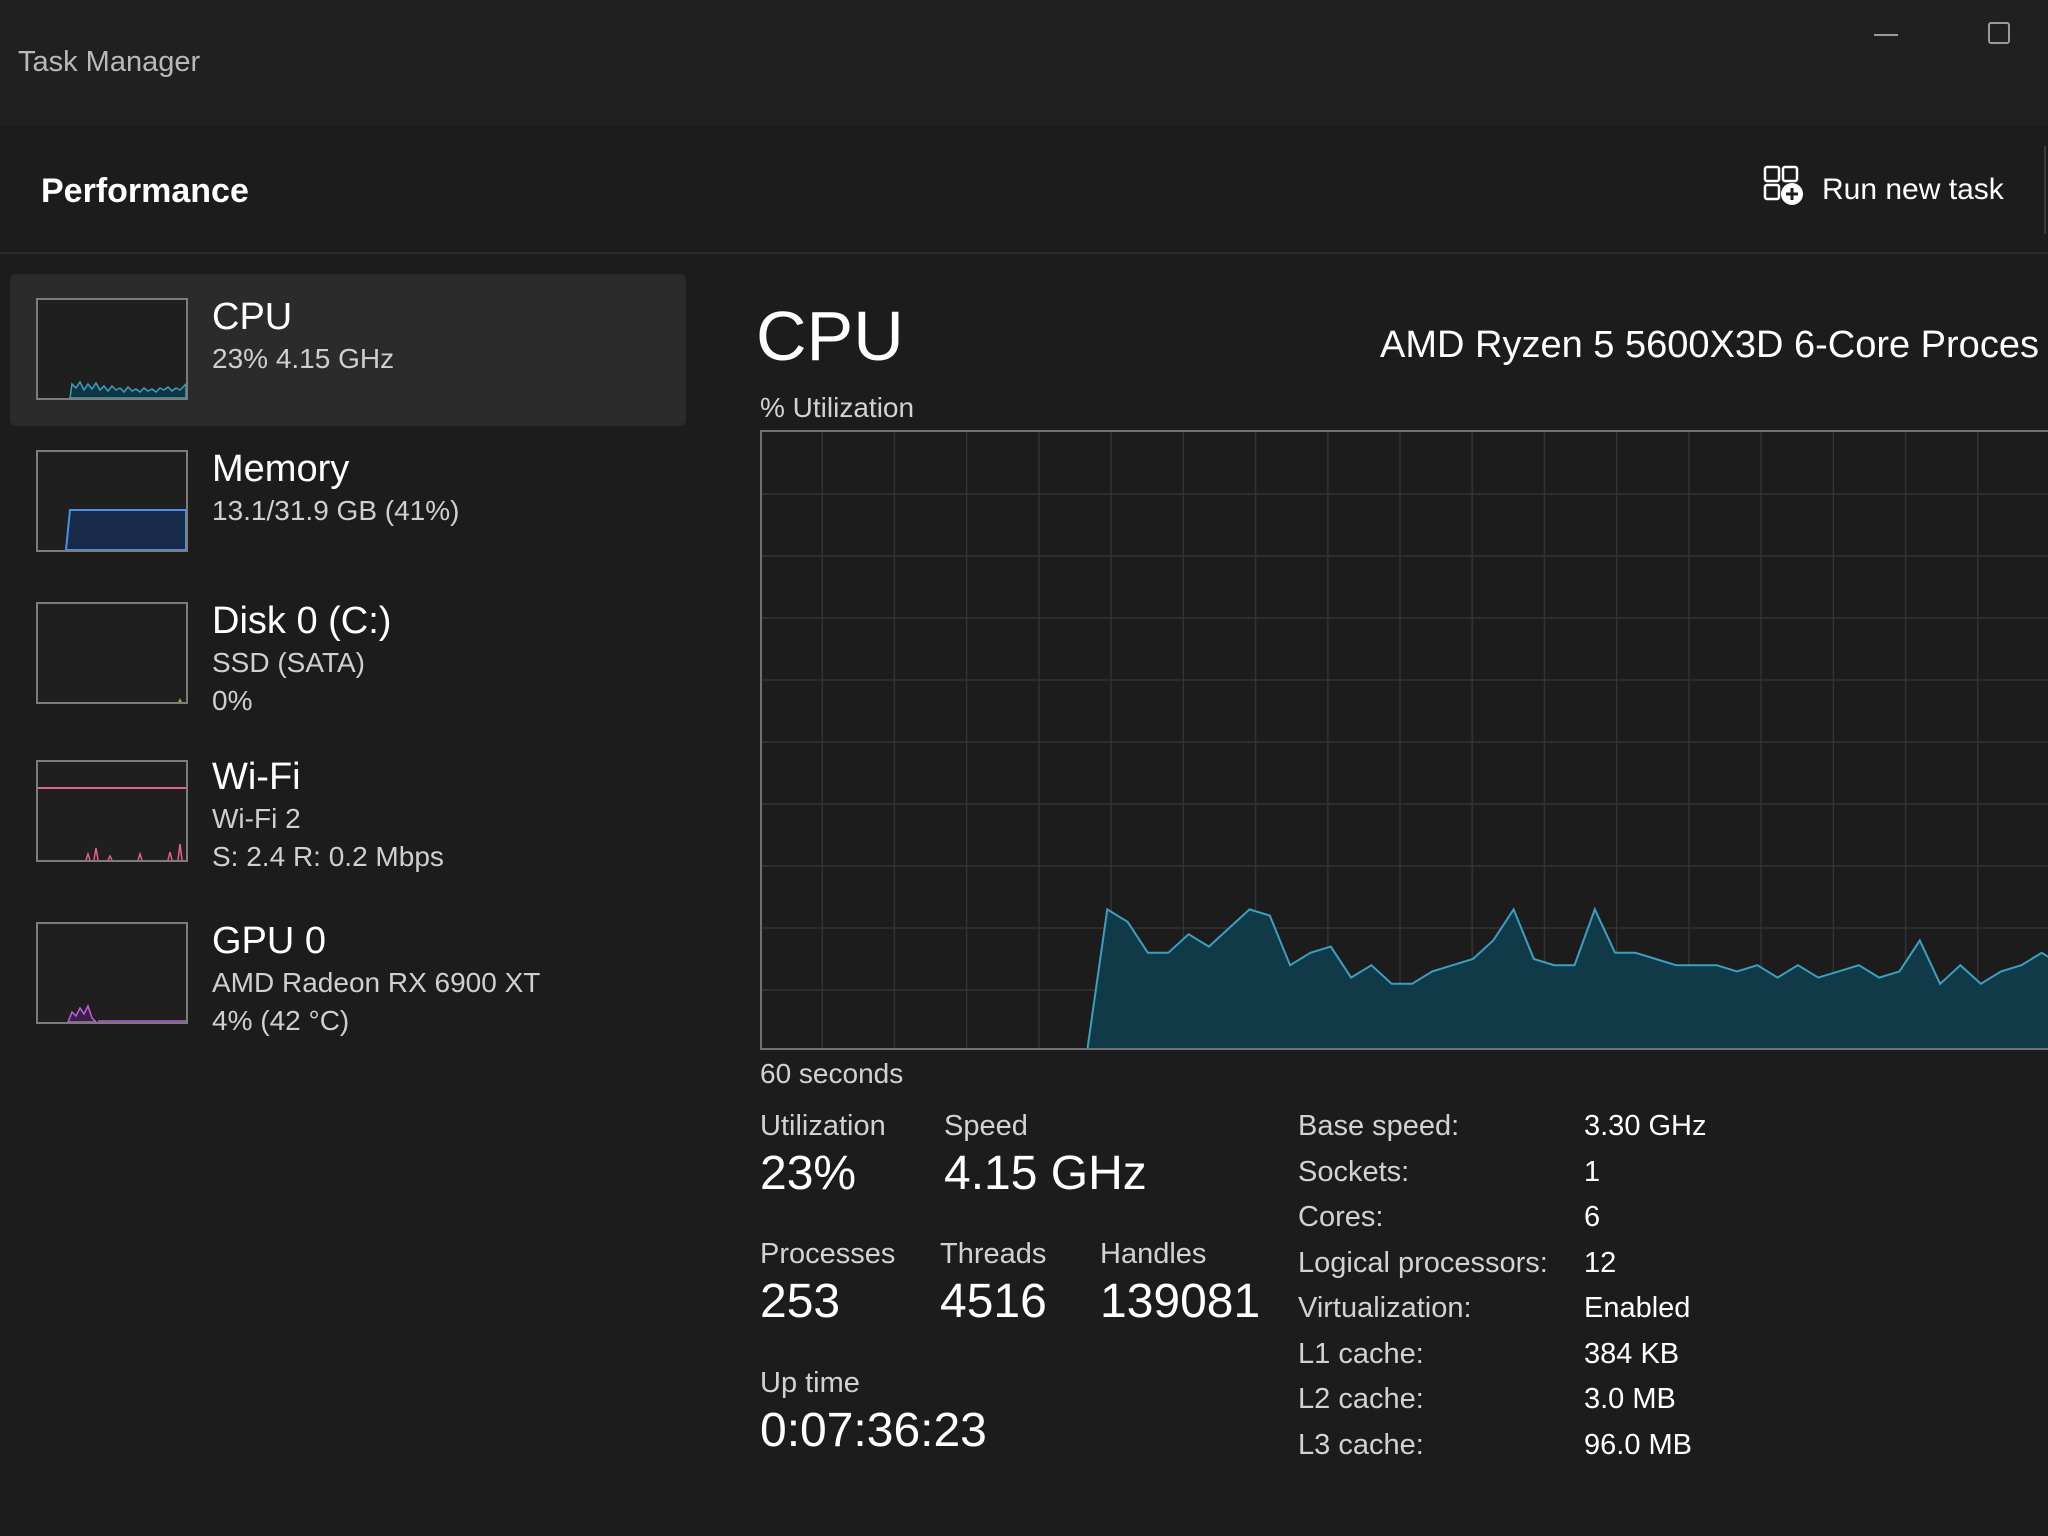  I want to click on threads-stat: Threads 4516, so click(993, 1285).